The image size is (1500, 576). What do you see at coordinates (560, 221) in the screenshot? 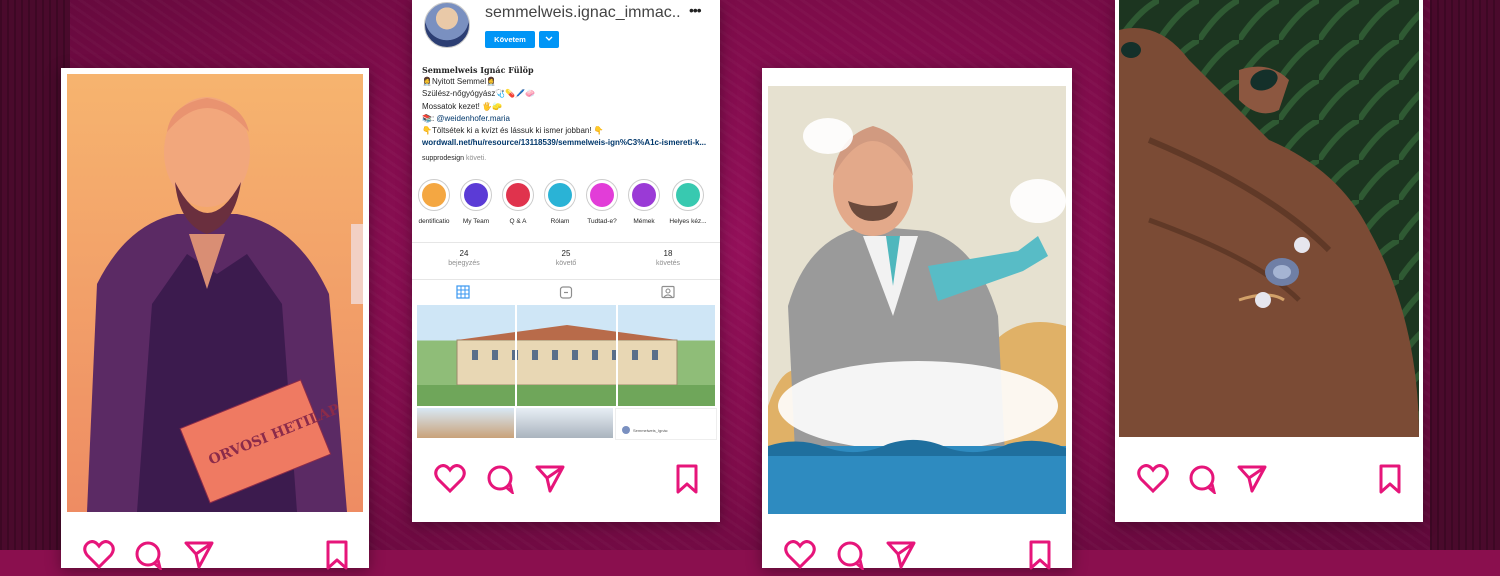
I see `highlight-label: Rólam` at bounding box center [560, 221].